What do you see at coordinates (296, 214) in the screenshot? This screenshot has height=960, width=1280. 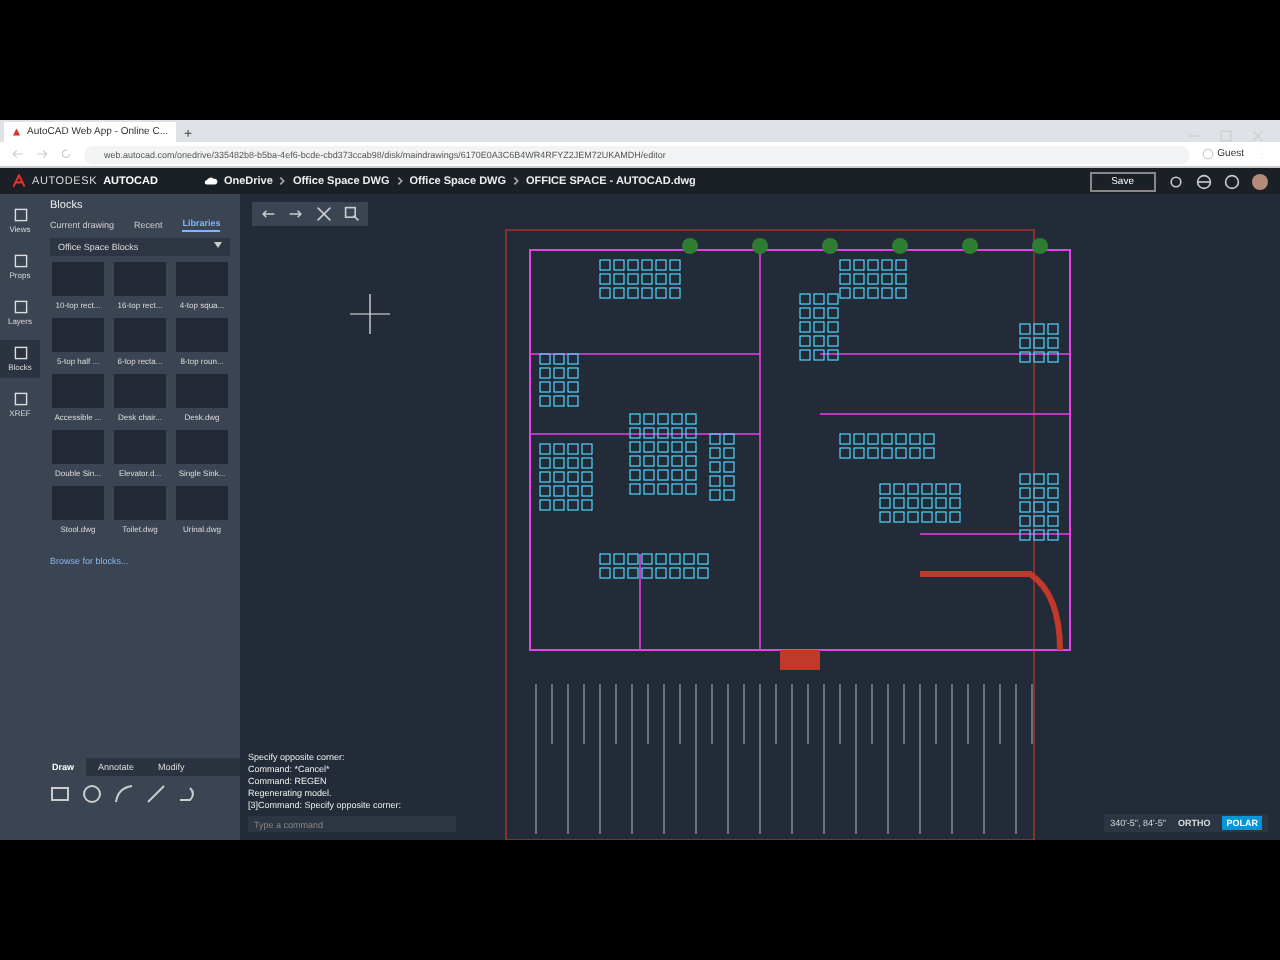 I see `redo-icon` at bounding box center [296, 214].